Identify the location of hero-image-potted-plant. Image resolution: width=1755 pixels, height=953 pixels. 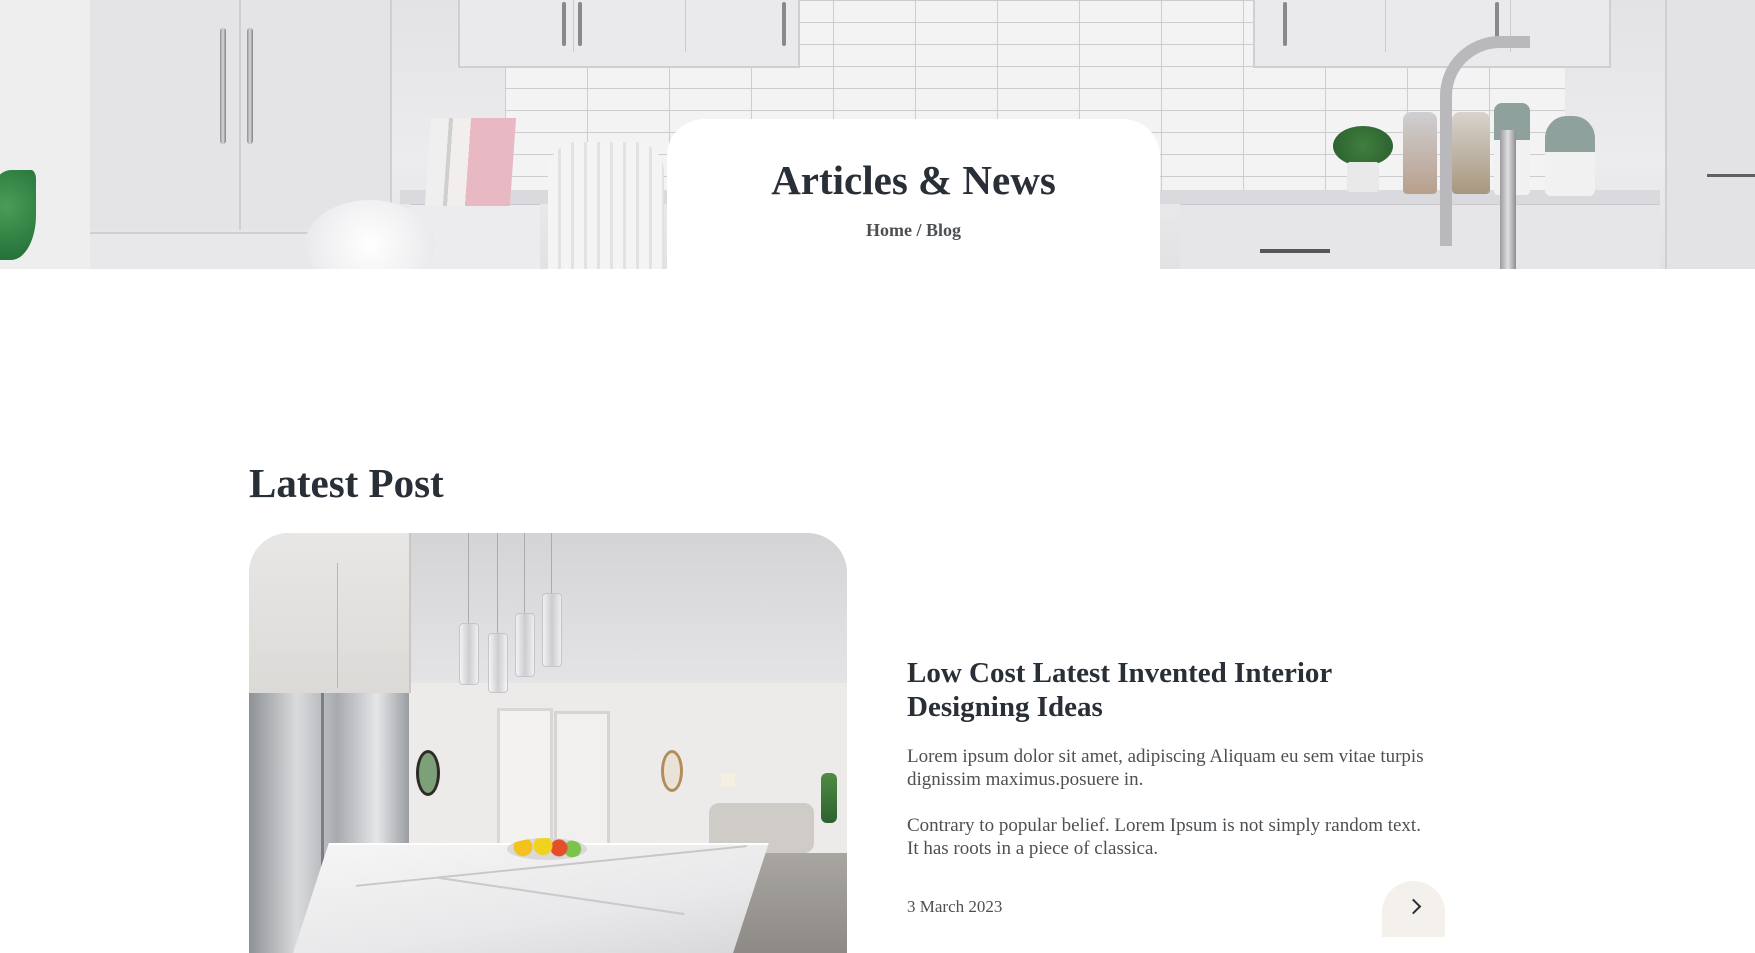
(1363, 146).